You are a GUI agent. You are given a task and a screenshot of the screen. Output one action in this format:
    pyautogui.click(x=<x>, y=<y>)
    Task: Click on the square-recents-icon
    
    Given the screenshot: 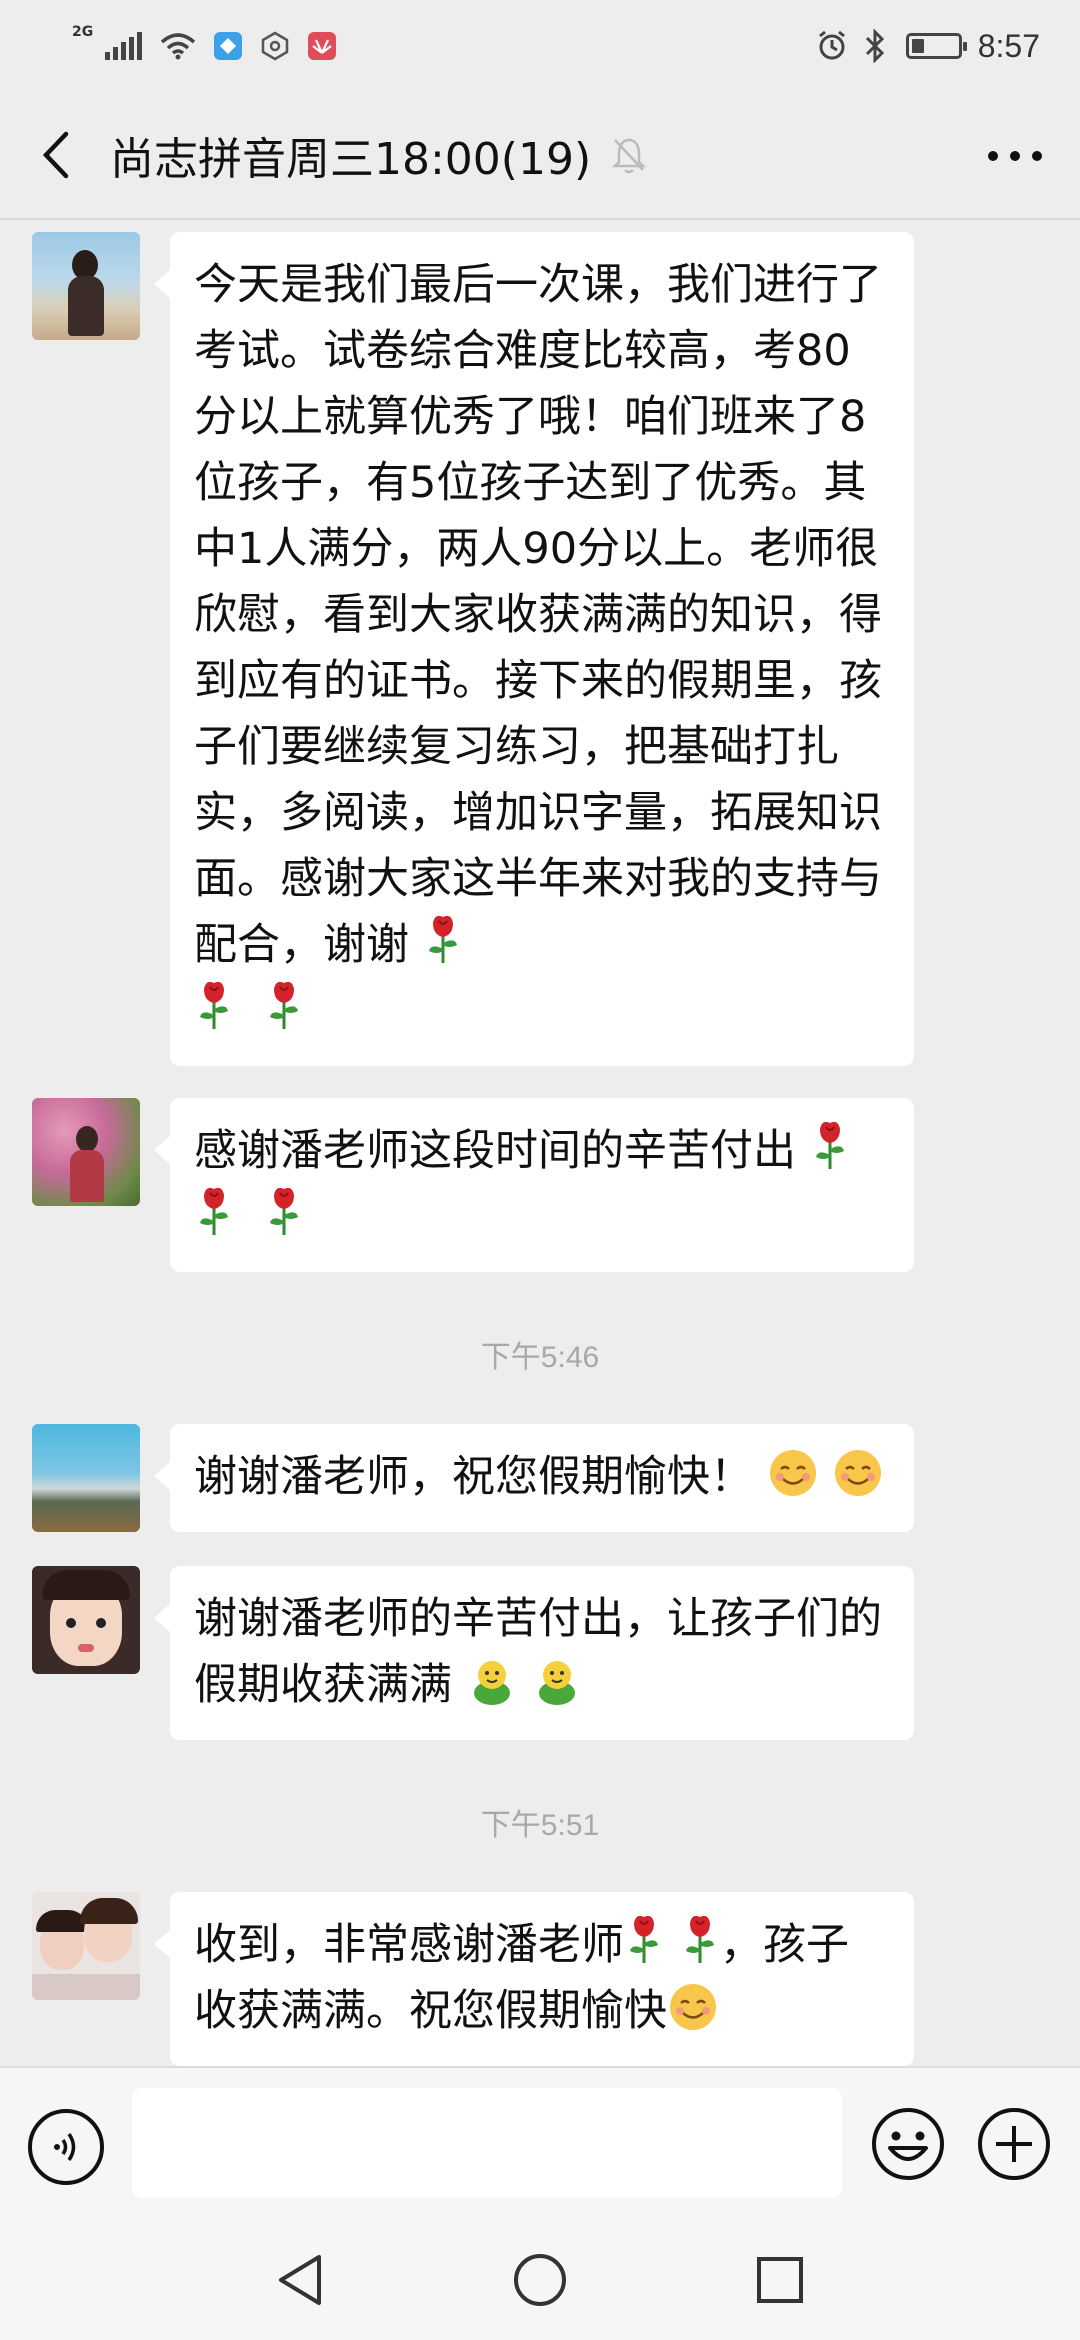 What is the action you would take?
    pyautogui.click(x=780, y=2280)
    